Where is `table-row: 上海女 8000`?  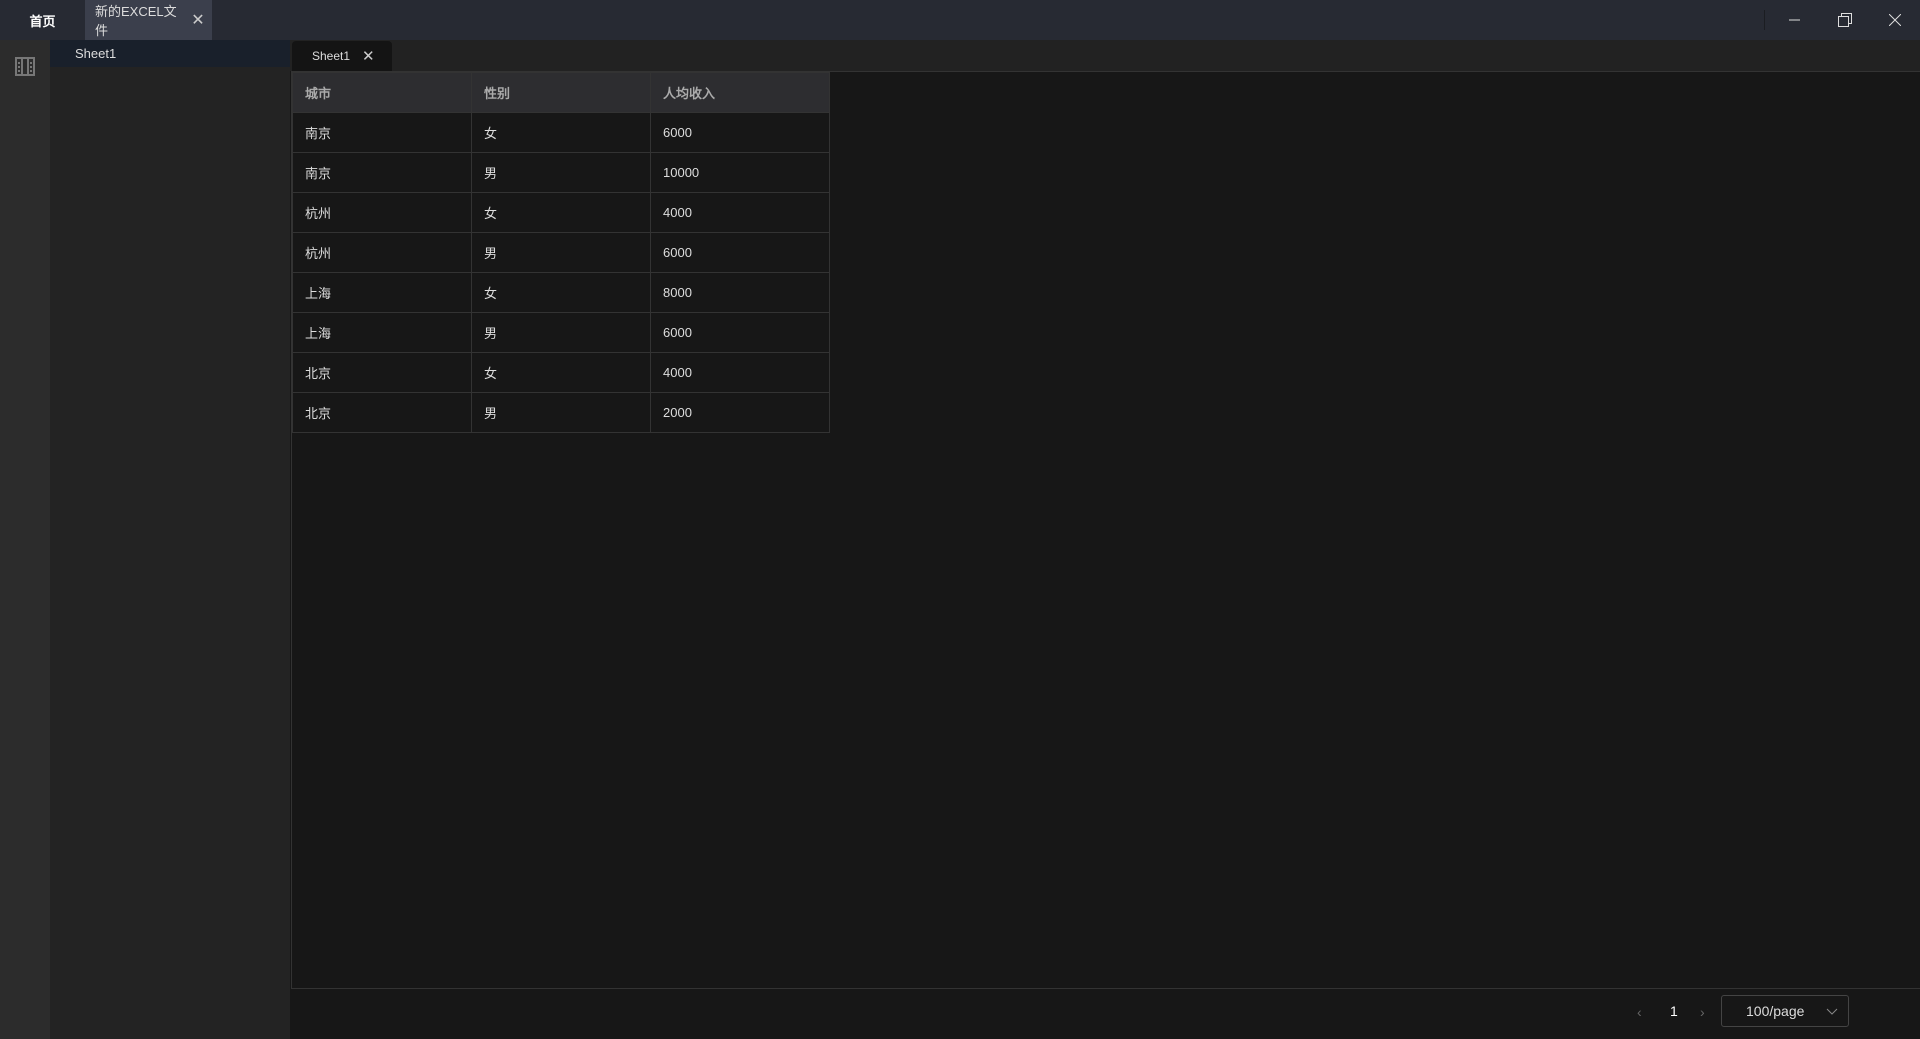 table-row: 上海女 8000 is located at coordinates (561, 292).